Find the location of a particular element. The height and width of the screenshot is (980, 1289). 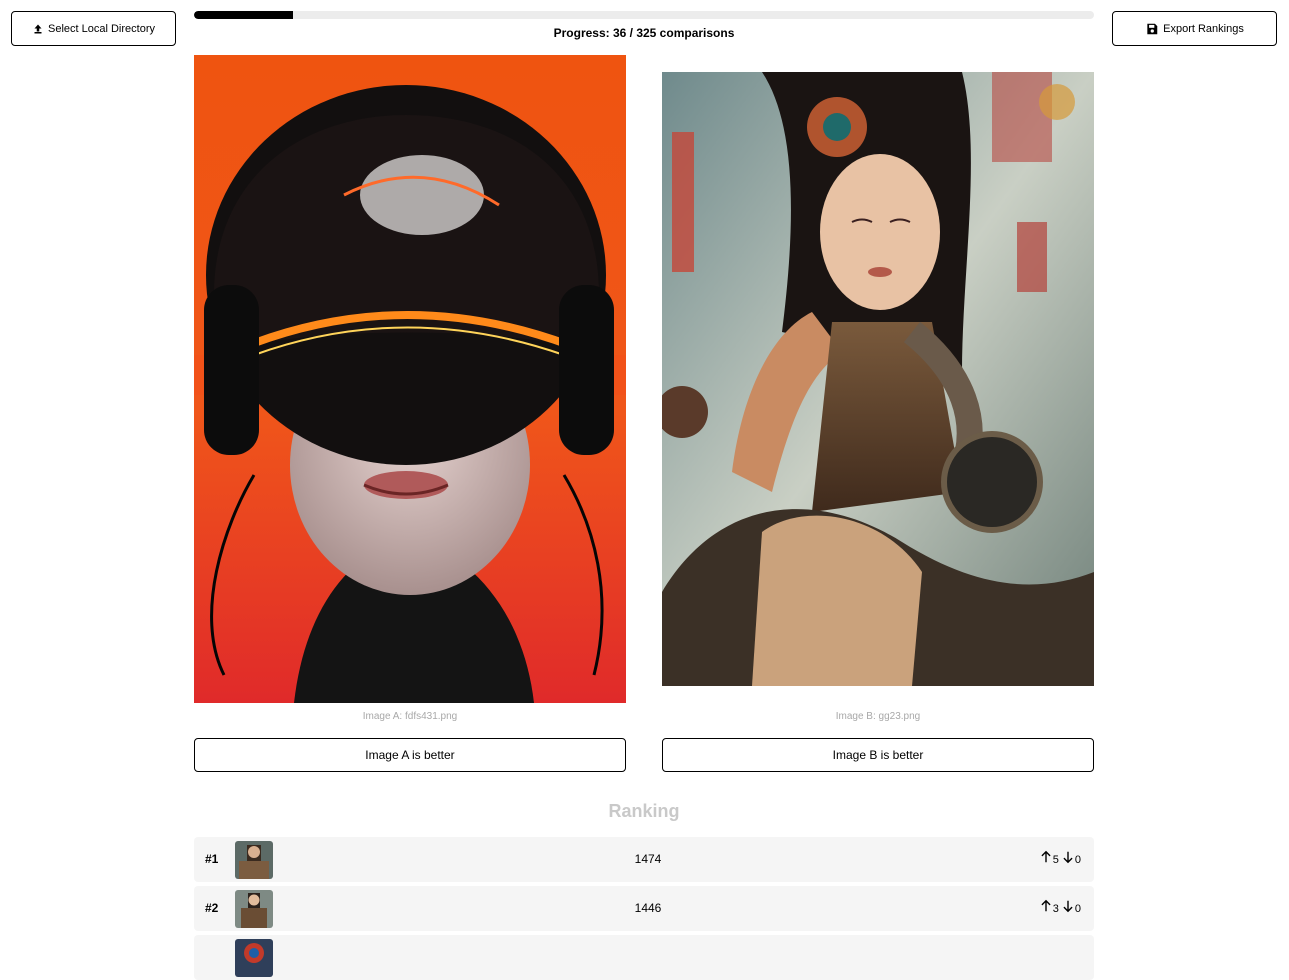

progress-bar is located at coordinates (644, 15).